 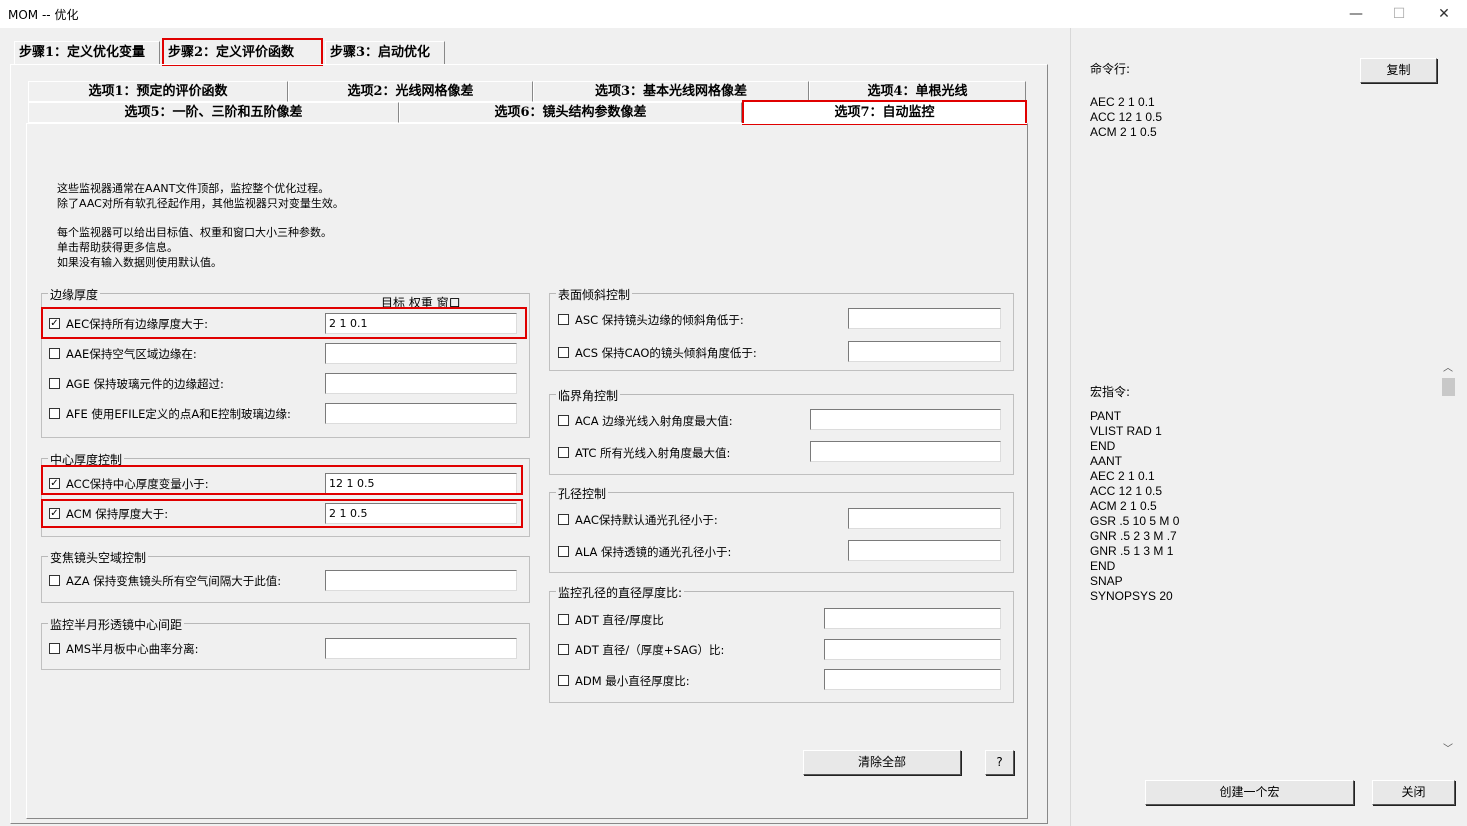 I want to click on command-line: ACC 12 1 0.5, so click(x=1126, y=117).